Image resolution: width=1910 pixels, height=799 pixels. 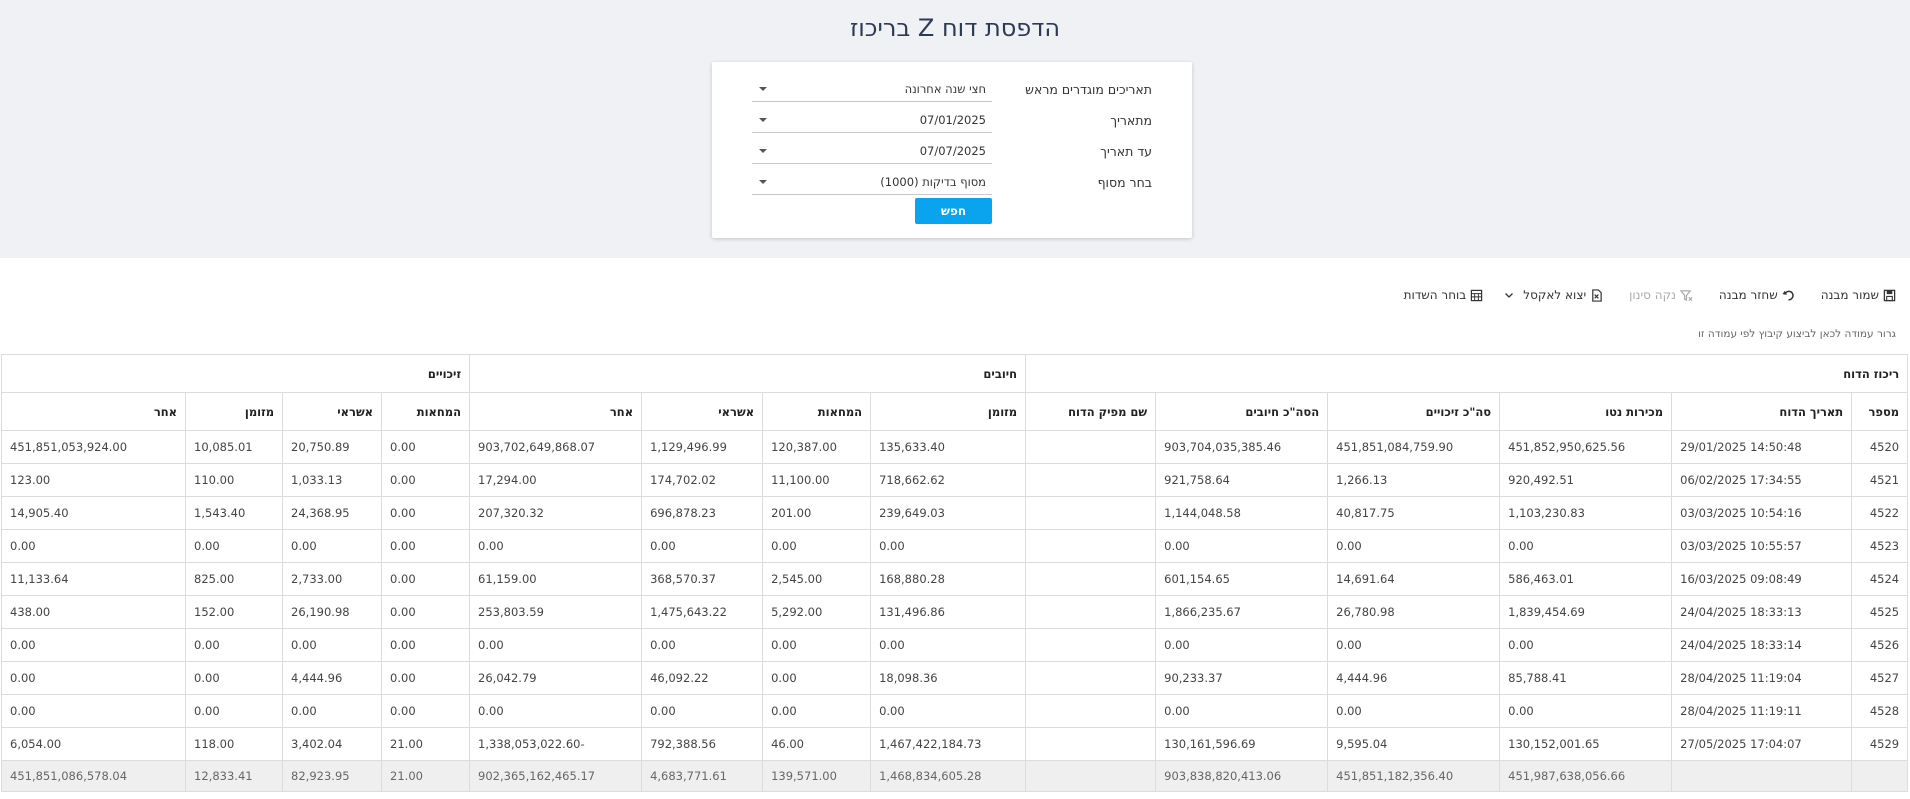 What do you see at coordinates (948, 411) in the screenshot?
I see `column-header-debit-cash: מזומן` at bounding box center [948, 411].